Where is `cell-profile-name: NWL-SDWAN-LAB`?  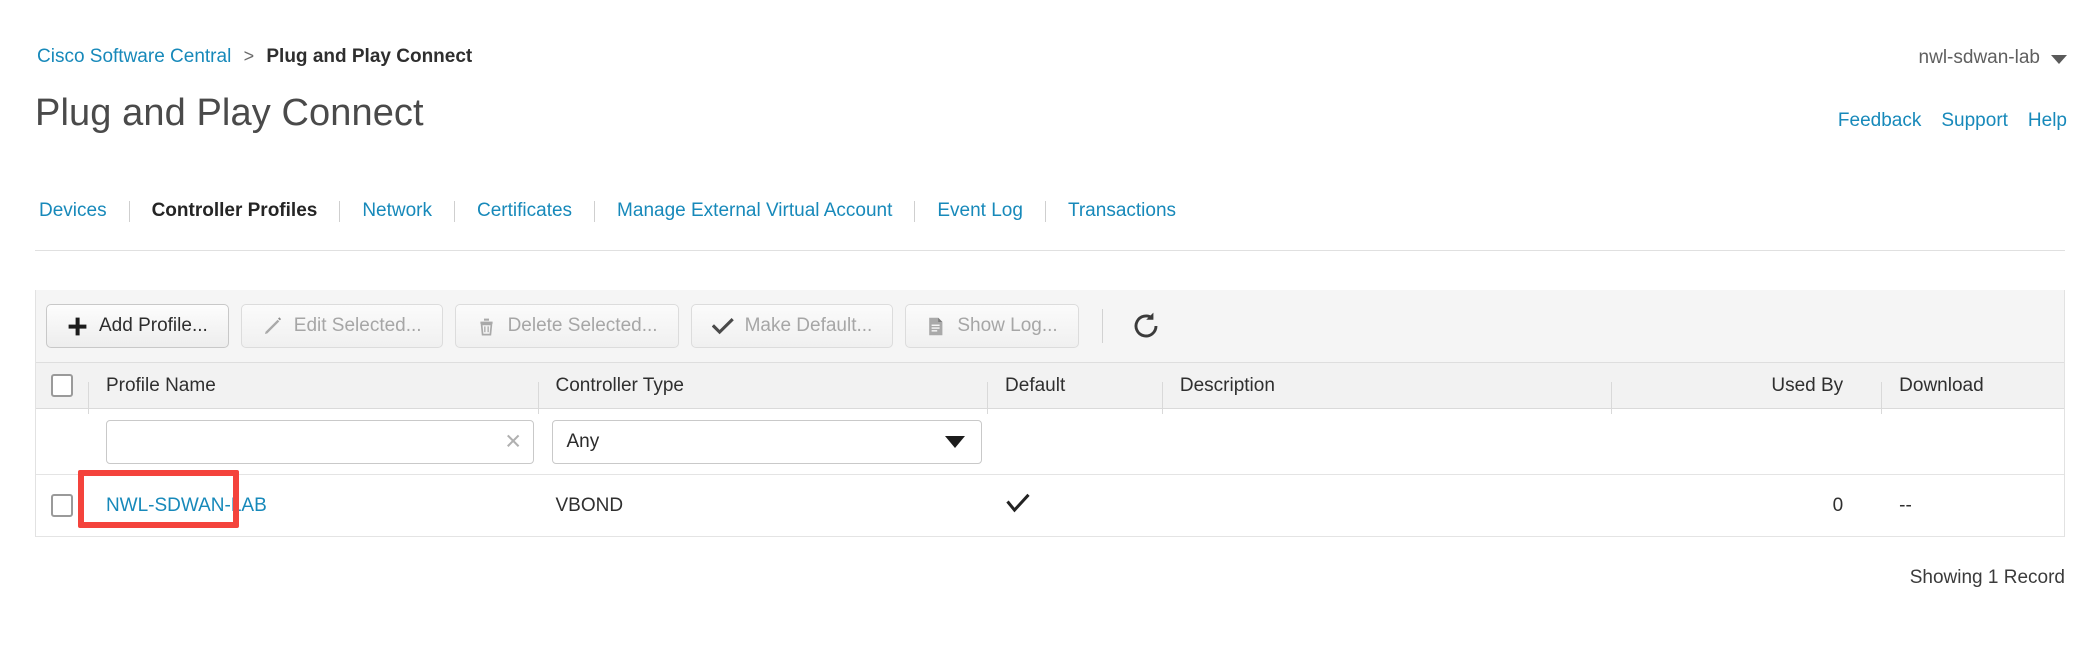 cell-profile-name: NWL-SDWAN-LAB is located at coordinates (313, 506).